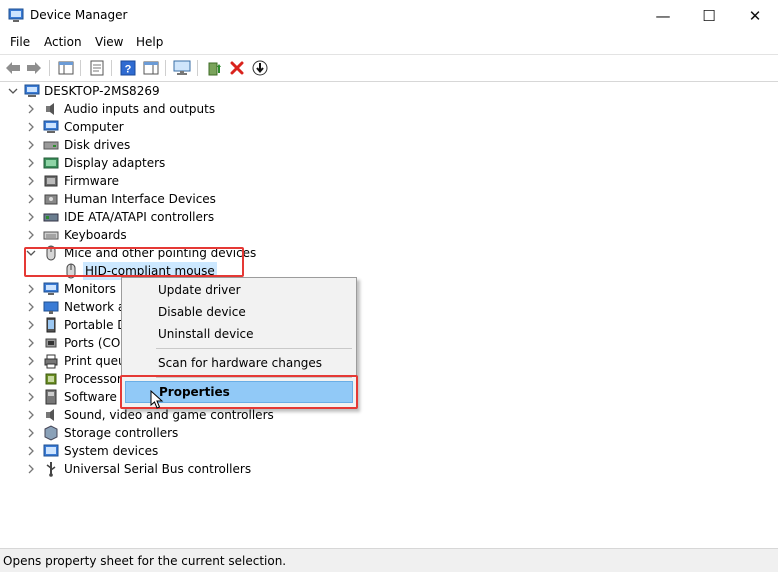 Image resolution: width=778 pixels, height=572 pixels. Describe the element at coordinates (239, 312) in the screenshot. I see `ctx-disable-device: Disable device` at that location.